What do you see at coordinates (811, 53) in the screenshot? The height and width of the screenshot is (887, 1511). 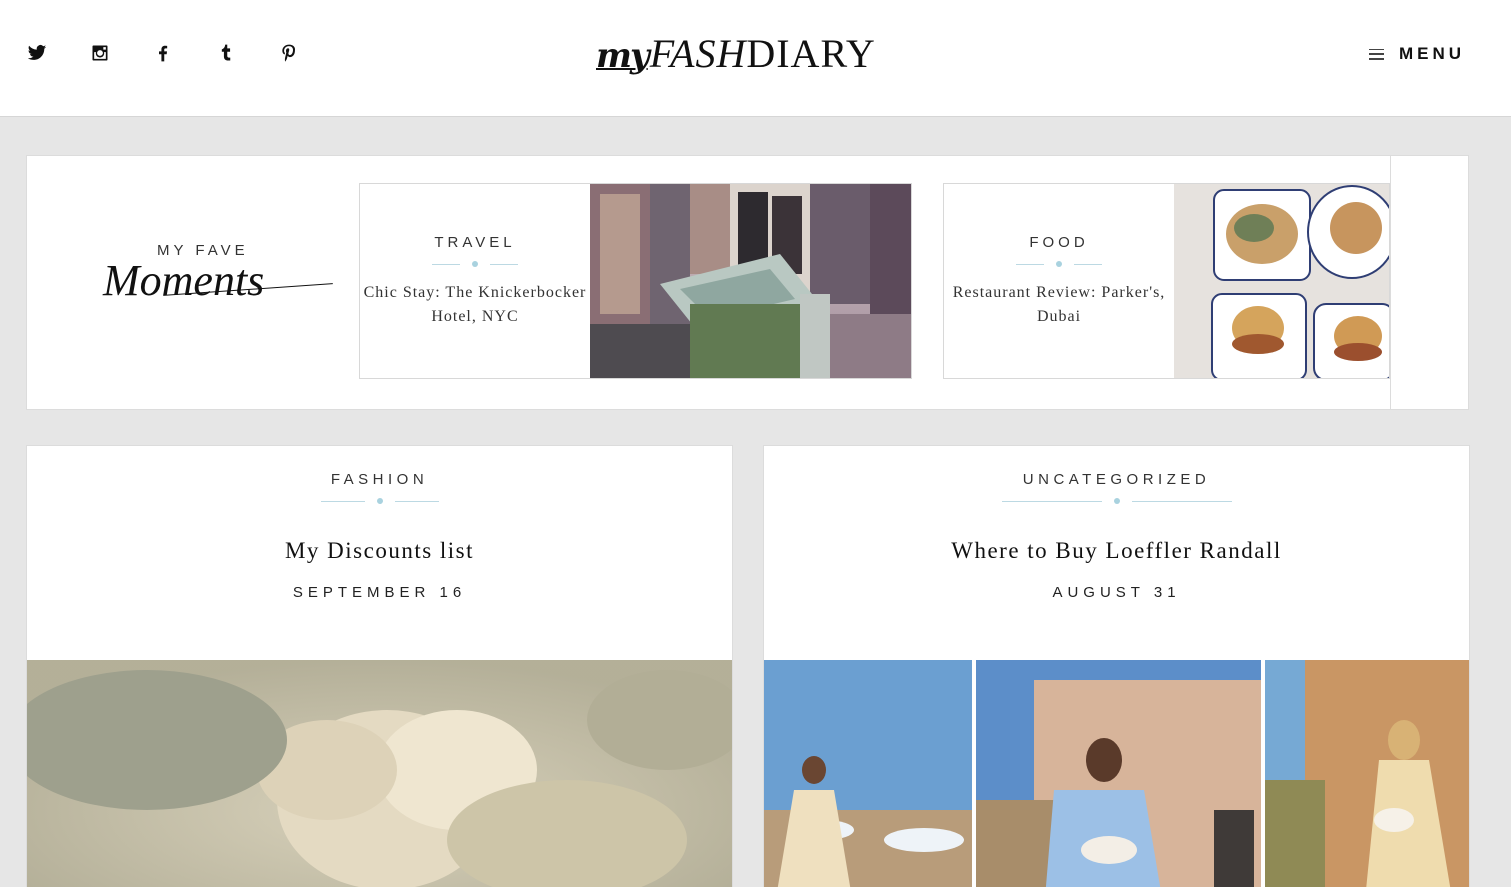 I see `logo-diary: DIARY` at bounding box center [811, 53].